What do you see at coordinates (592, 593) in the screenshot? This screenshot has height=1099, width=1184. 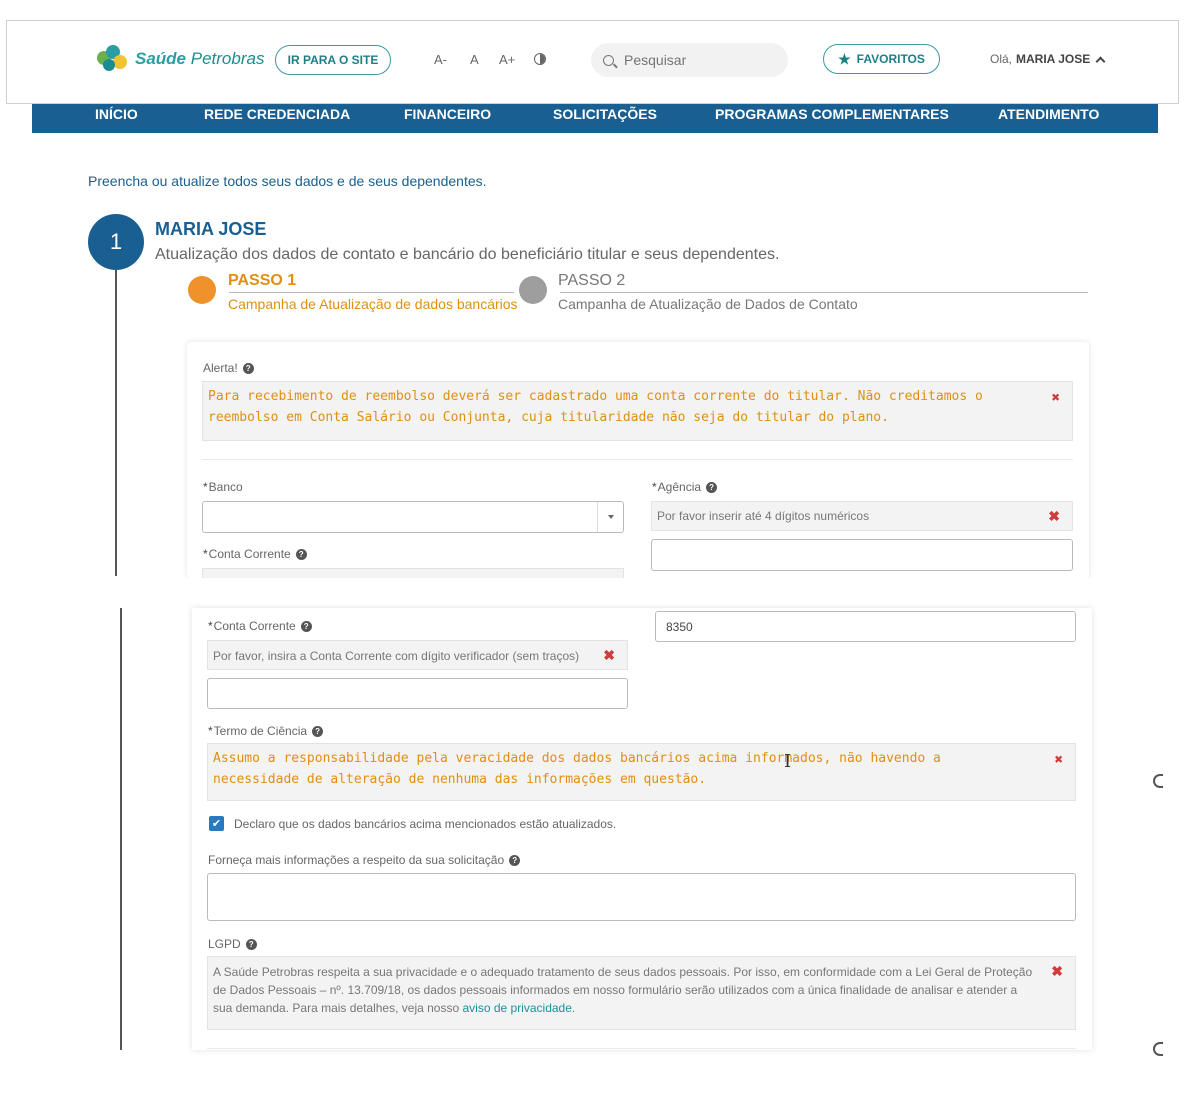 I see `scroll-gap` at bounding box center [592, 593].